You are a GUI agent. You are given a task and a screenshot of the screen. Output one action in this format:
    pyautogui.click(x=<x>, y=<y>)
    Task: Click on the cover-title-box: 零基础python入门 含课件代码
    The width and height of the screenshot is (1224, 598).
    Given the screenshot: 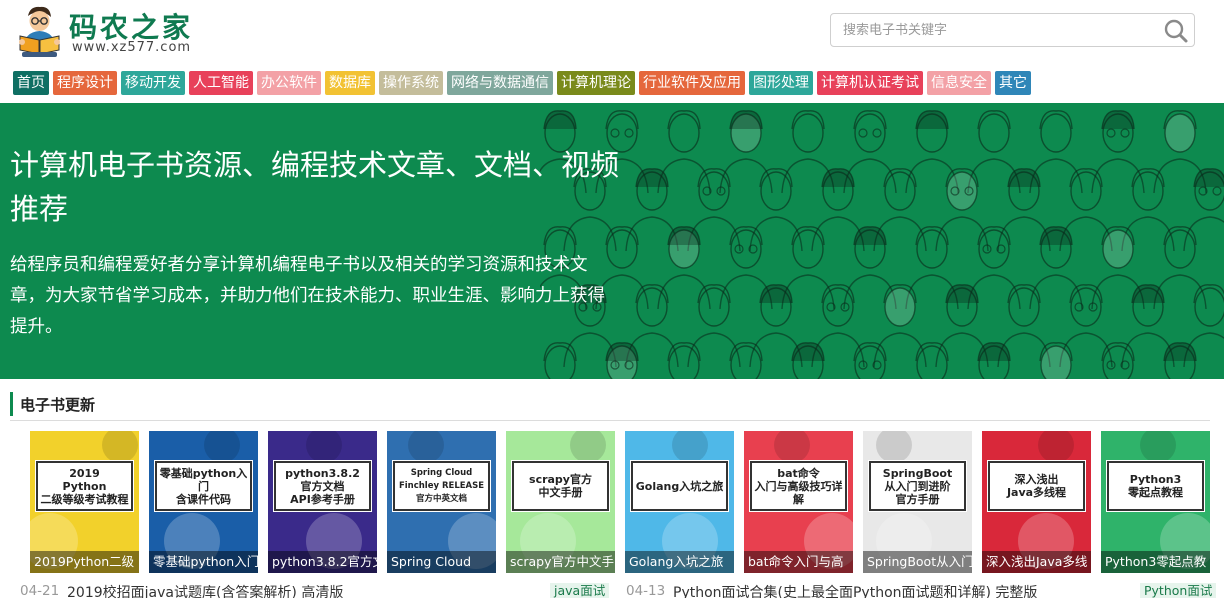 What is the action you would take?
    pyautogui.click(x=203, y=486)
    